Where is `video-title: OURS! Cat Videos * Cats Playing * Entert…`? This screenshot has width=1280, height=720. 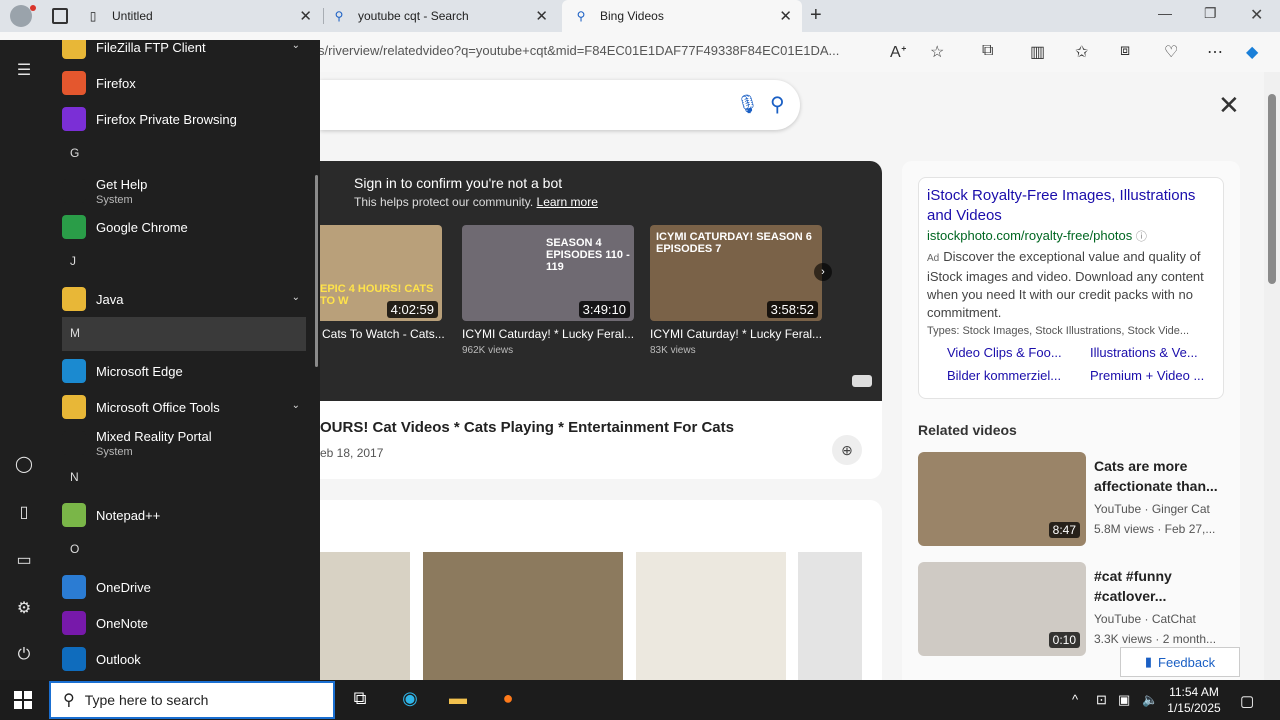
video-title: OURS! Cat Videos * Cats Playing * Entert… is located at coordinates (527, 427).